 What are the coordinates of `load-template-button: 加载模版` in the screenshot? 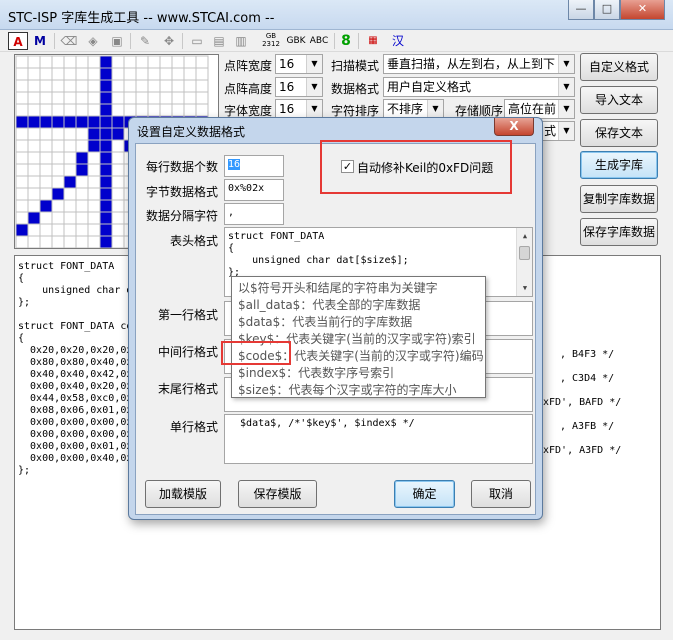 It's located at (183, 494).